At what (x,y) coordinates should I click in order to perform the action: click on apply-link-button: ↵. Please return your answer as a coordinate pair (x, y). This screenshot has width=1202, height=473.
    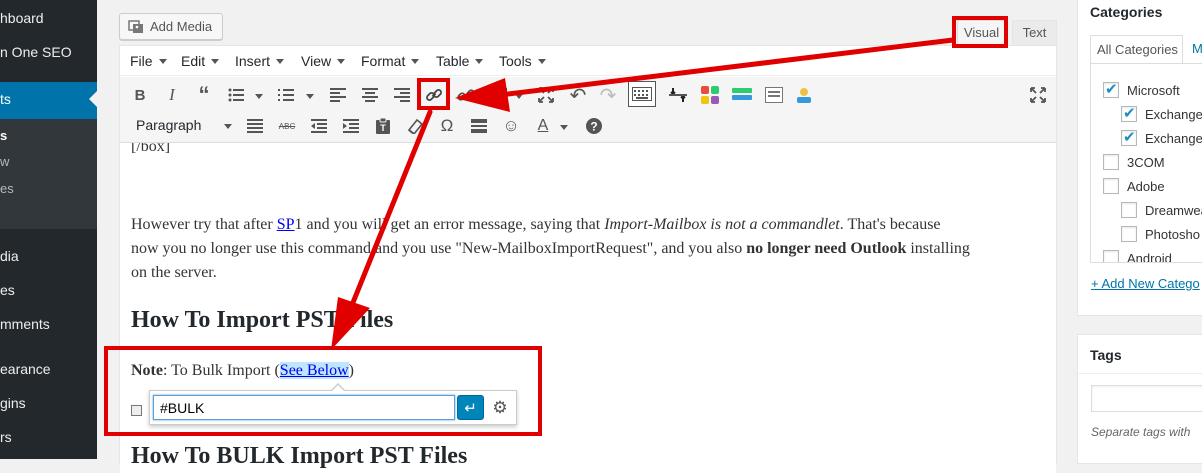
    Looking at the image, I should click on (470, 407).